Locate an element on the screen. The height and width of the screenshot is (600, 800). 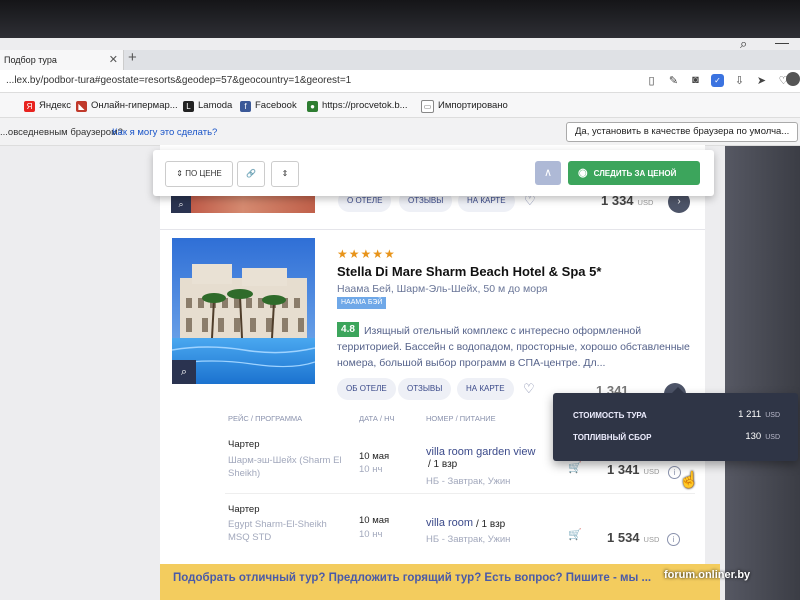
bookmark-lamoda: L Lamoda is located at coordinates (207, 106).